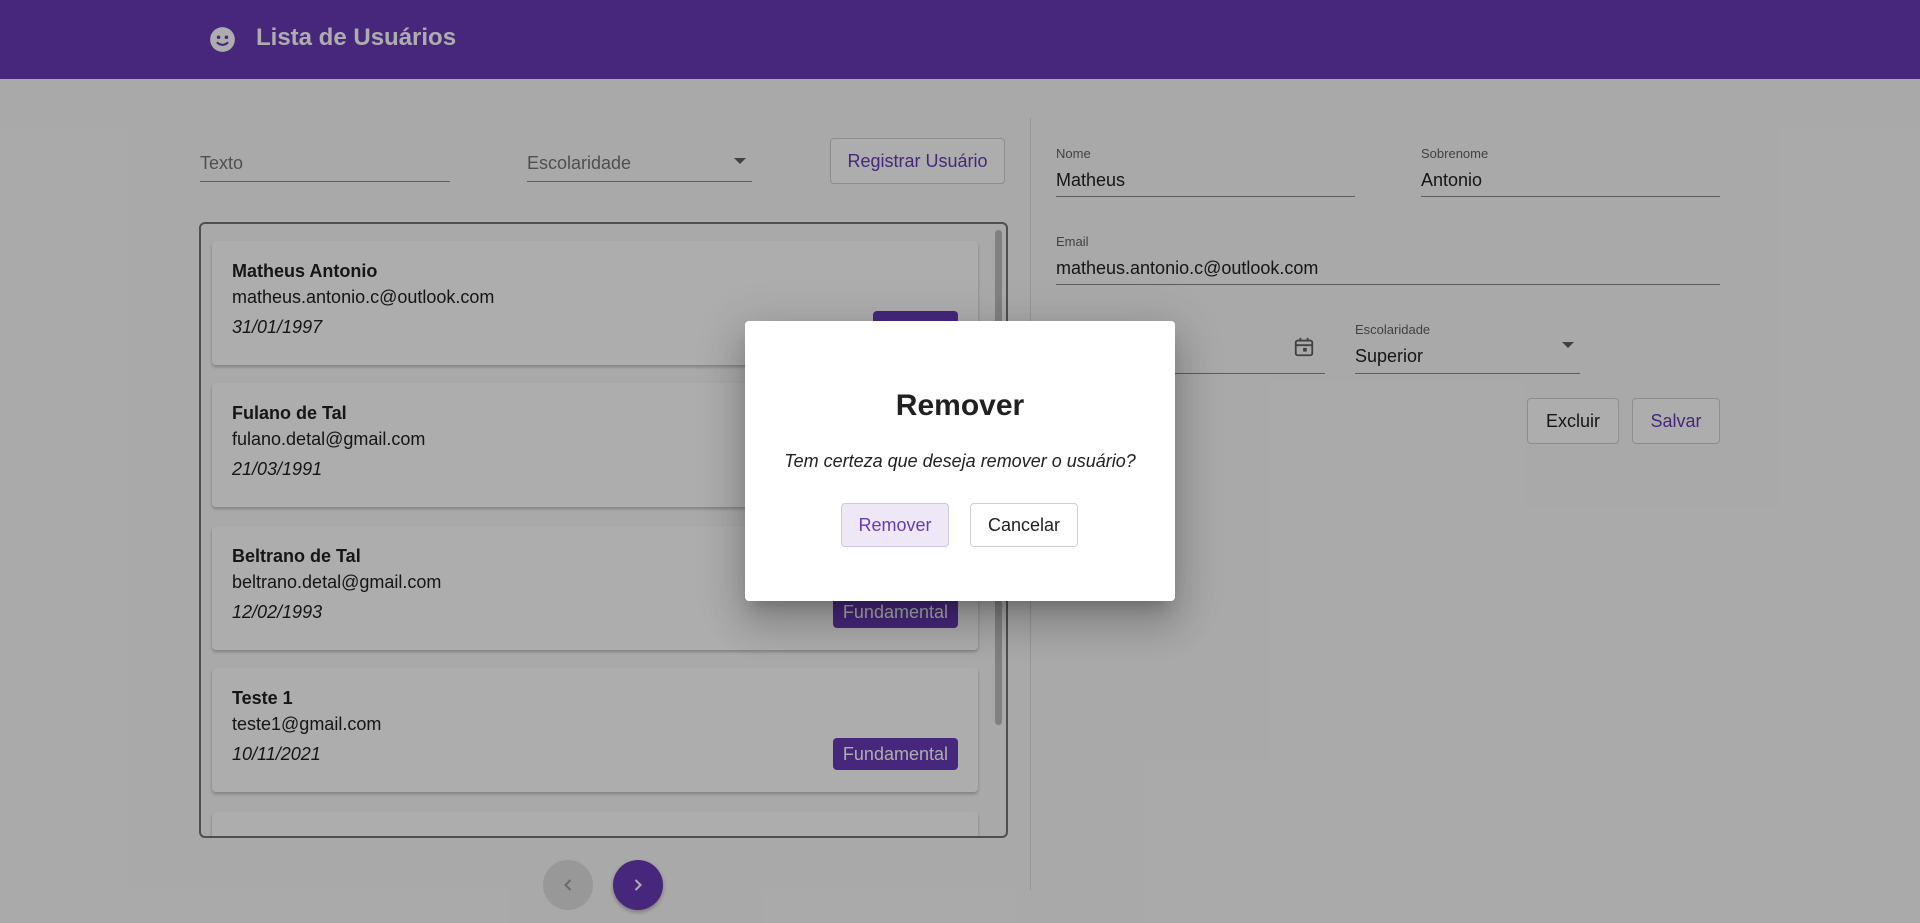 This screenshot has height=923, width=1920. Describe the element at coordinates (1024, 525) in the screenshot. I see `cancel-button: Cancelar` at that location.